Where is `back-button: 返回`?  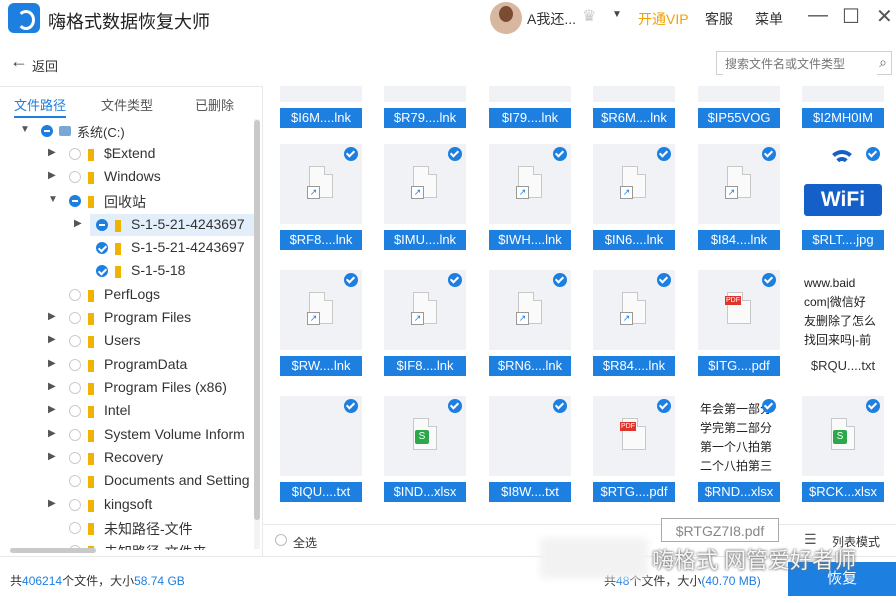
back-button: 返回 is located at coordinates (45, 65).